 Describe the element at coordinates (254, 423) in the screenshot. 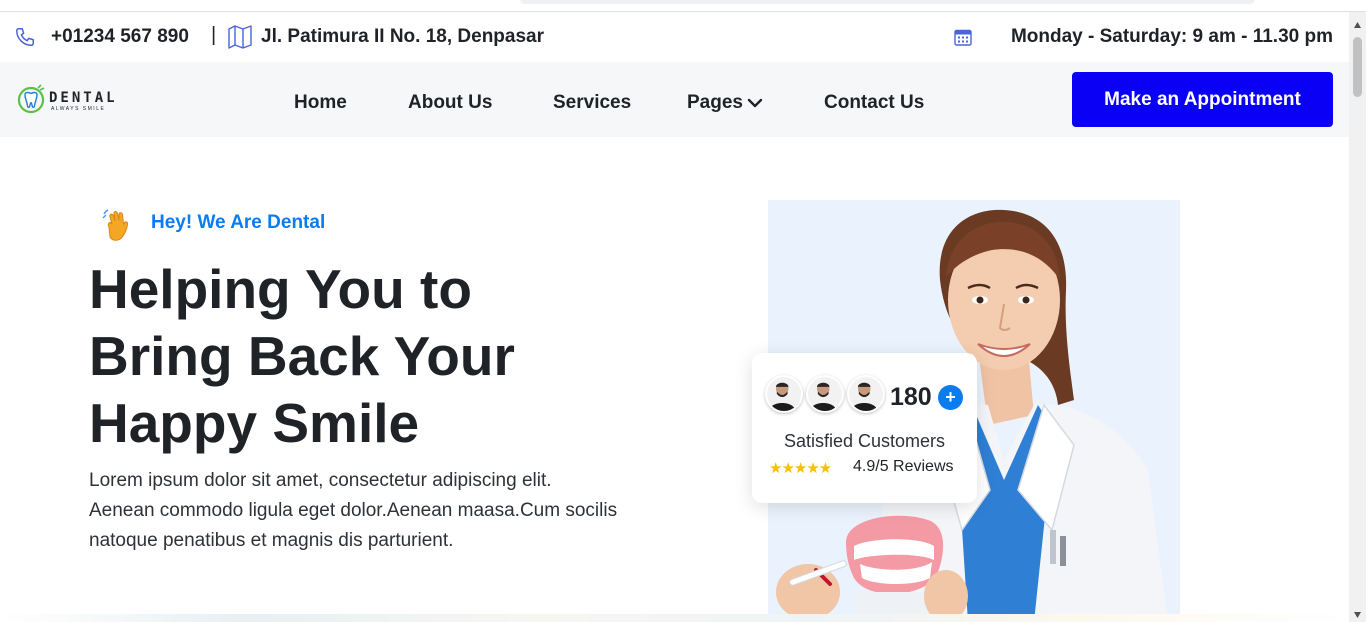

I see `hero-title-line: Happy Smile` at that location.